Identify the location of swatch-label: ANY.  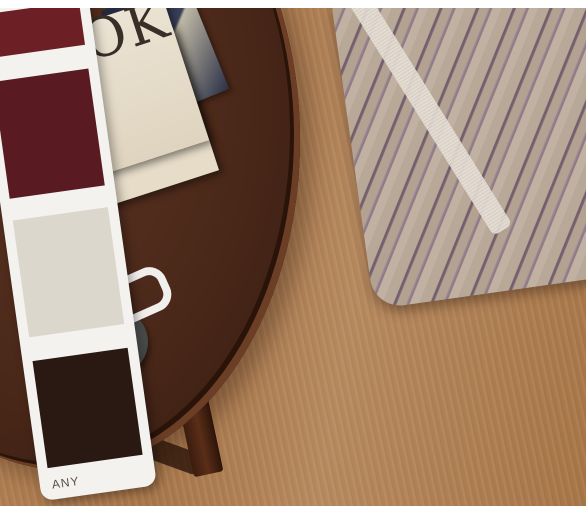
(65, 482).